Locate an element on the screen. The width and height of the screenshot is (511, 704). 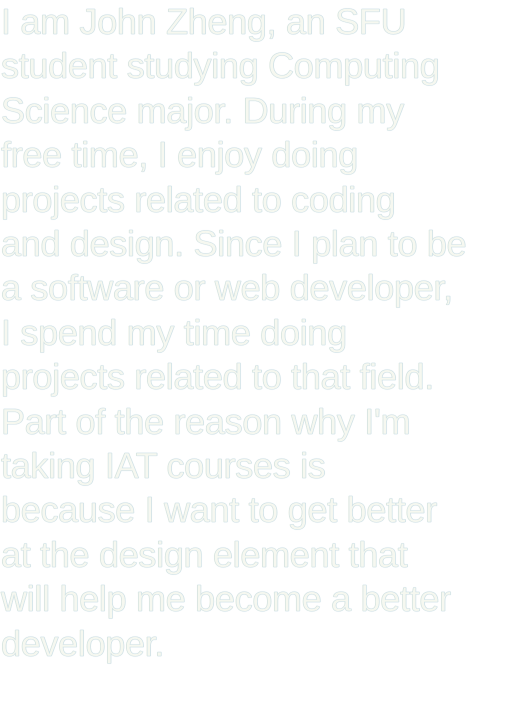
bio-line: projects related to that field. is located at coordinates (218, 377).